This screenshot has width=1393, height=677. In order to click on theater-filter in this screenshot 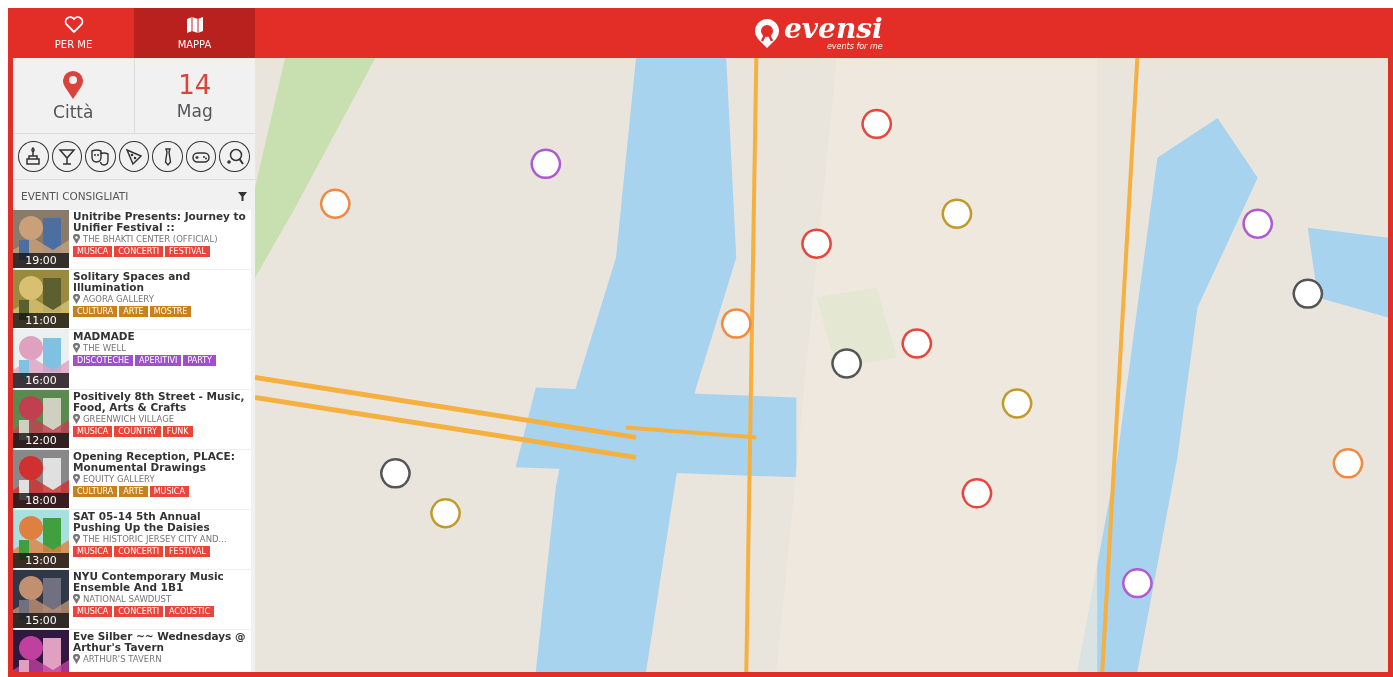, I will do `click(100, 156)`.